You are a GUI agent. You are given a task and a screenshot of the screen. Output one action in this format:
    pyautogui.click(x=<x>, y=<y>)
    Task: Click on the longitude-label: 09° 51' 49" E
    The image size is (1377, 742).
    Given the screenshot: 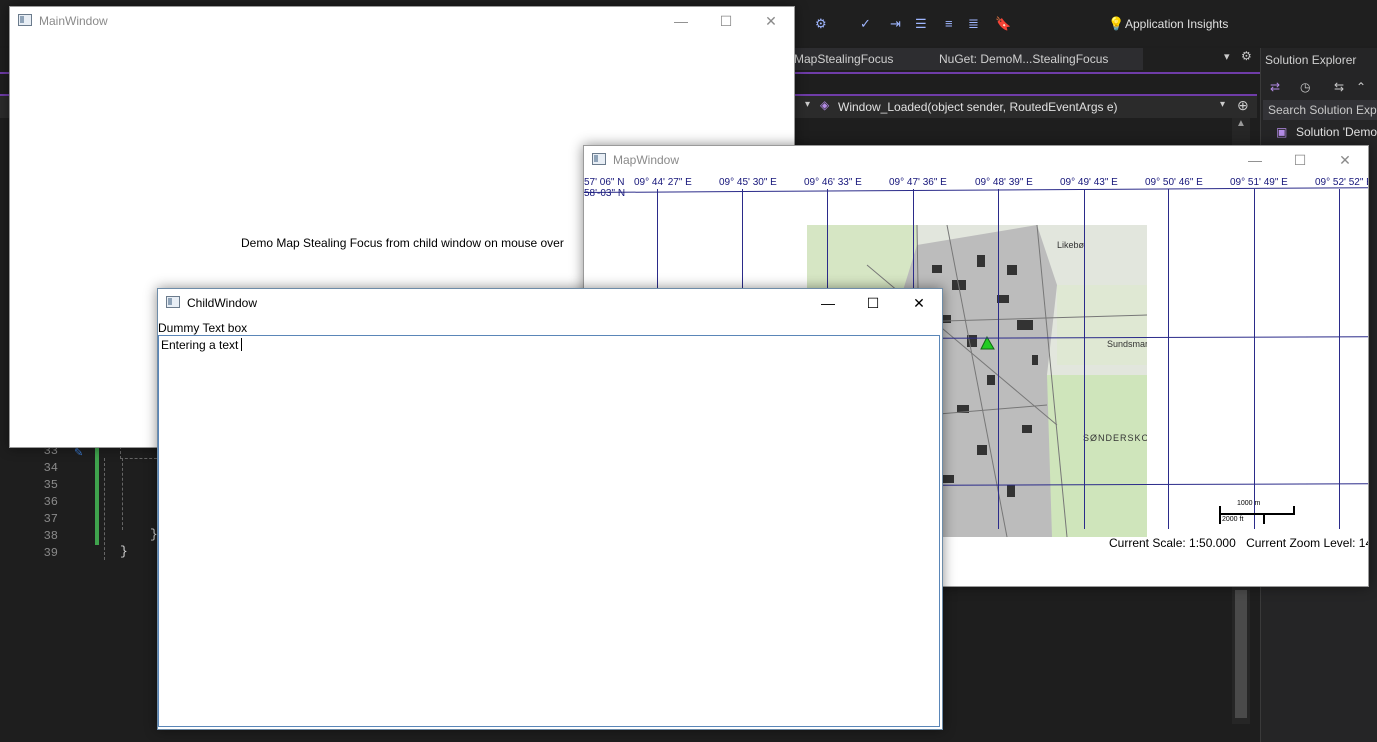 What is the action you would take?
    pyautogui.click(x=1259, y=182)
    